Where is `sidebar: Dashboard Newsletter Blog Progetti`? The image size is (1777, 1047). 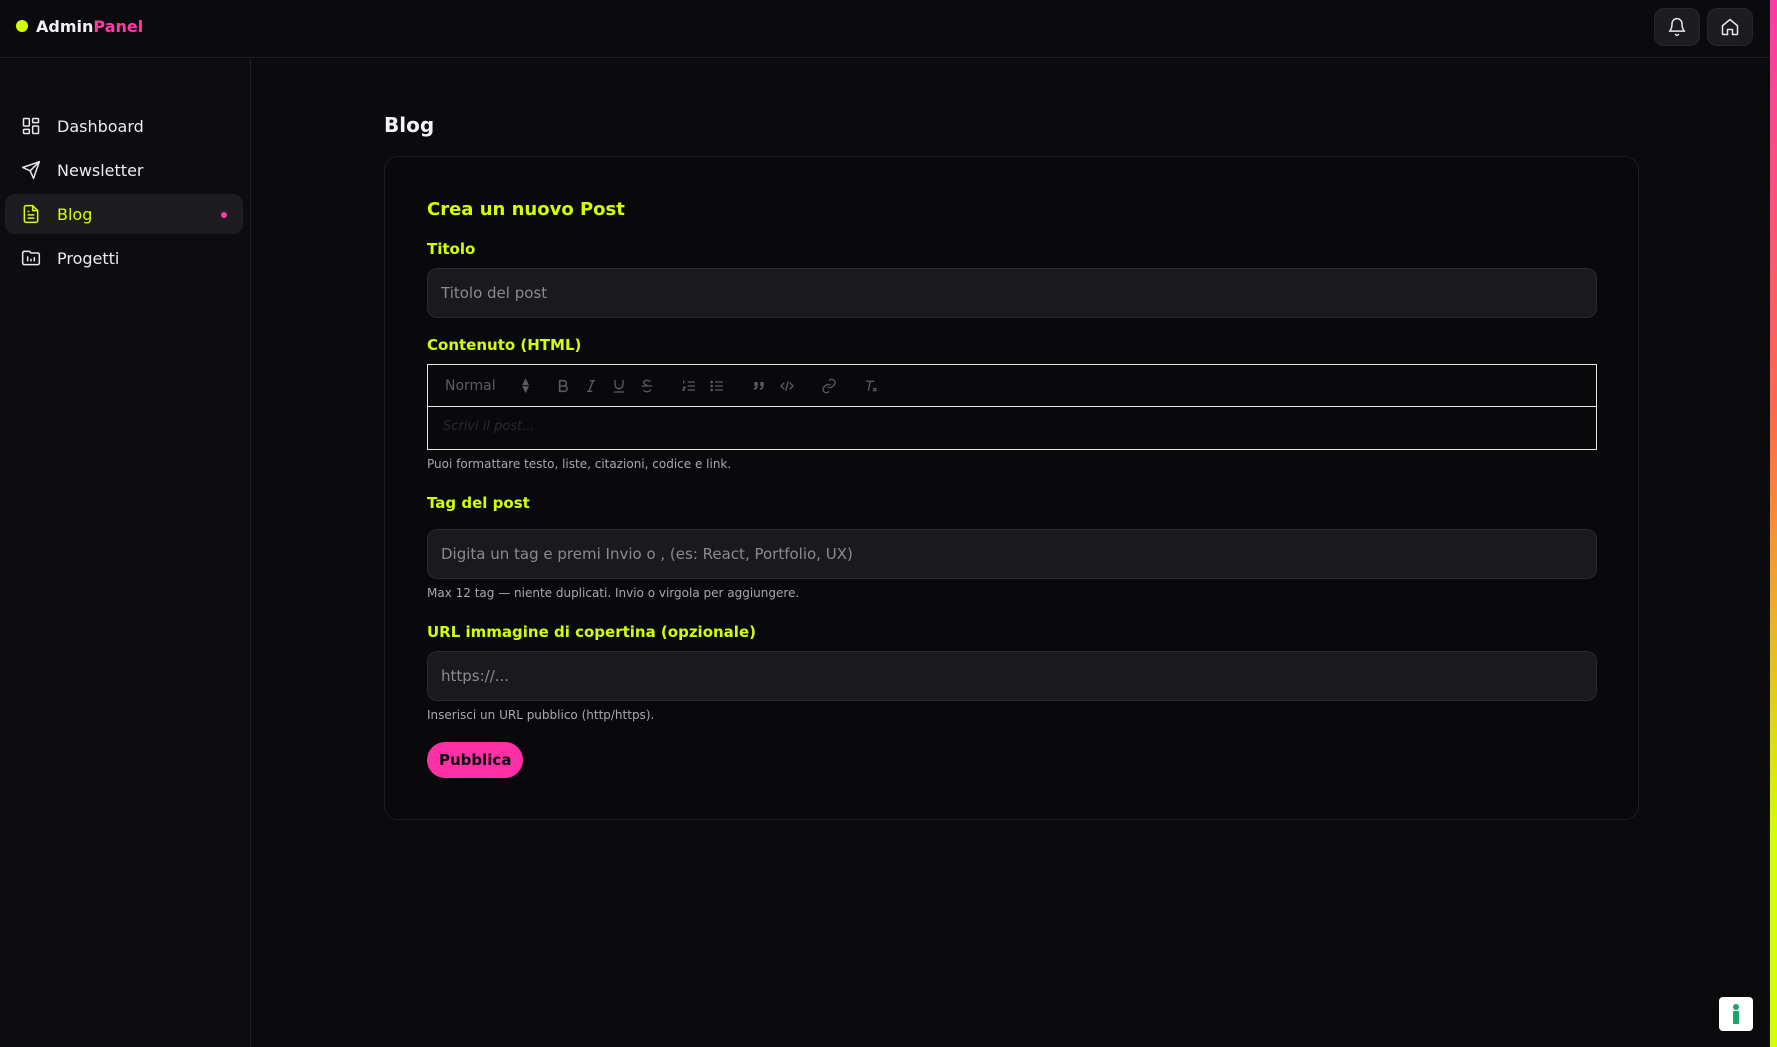 sidebar: Dashboard Newsletter Blog Progetti is located at coordinates (125, 553).